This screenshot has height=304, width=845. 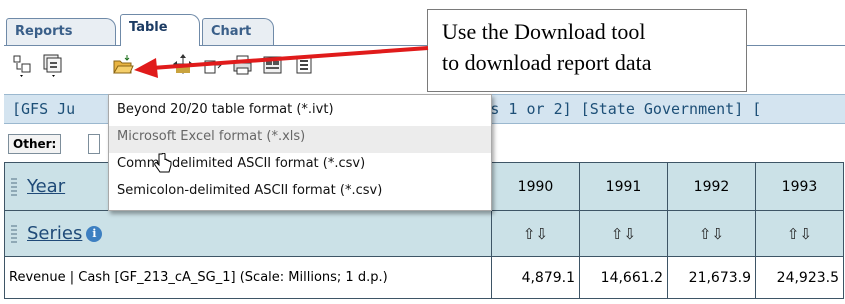 I want to click on value-cell: 14,661.2, so click(x=623, y=277).